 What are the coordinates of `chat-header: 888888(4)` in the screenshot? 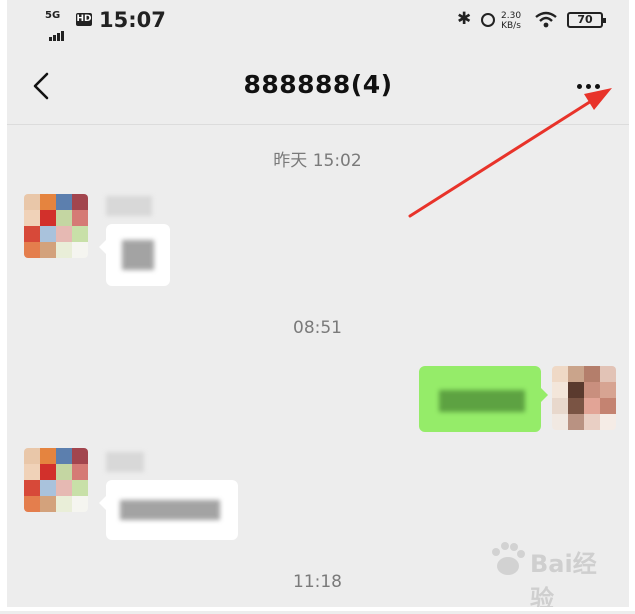 It's located at (318, 84).